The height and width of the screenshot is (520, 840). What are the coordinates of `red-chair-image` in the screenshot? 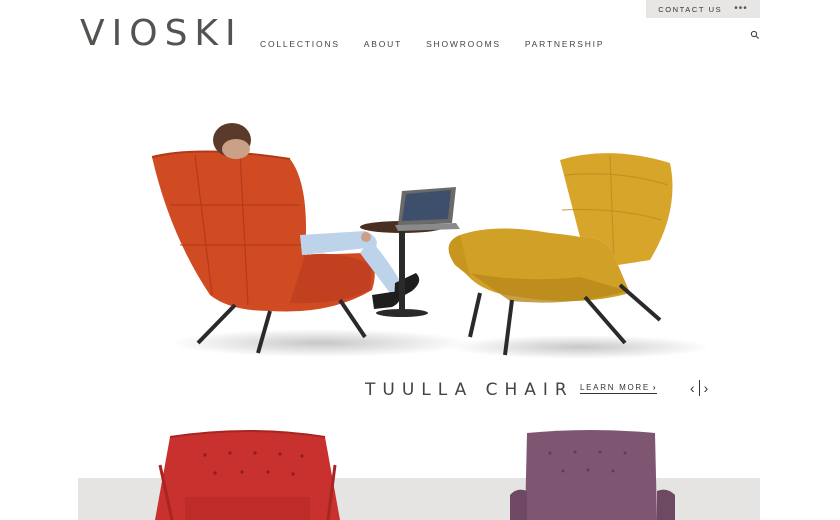 It's located at (250, 472).